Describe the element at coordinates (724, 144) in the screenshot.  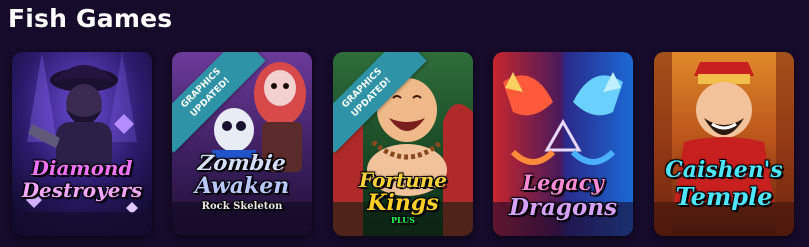
I see `game-card-caishens-temple: Caishen's Temple` at that location.